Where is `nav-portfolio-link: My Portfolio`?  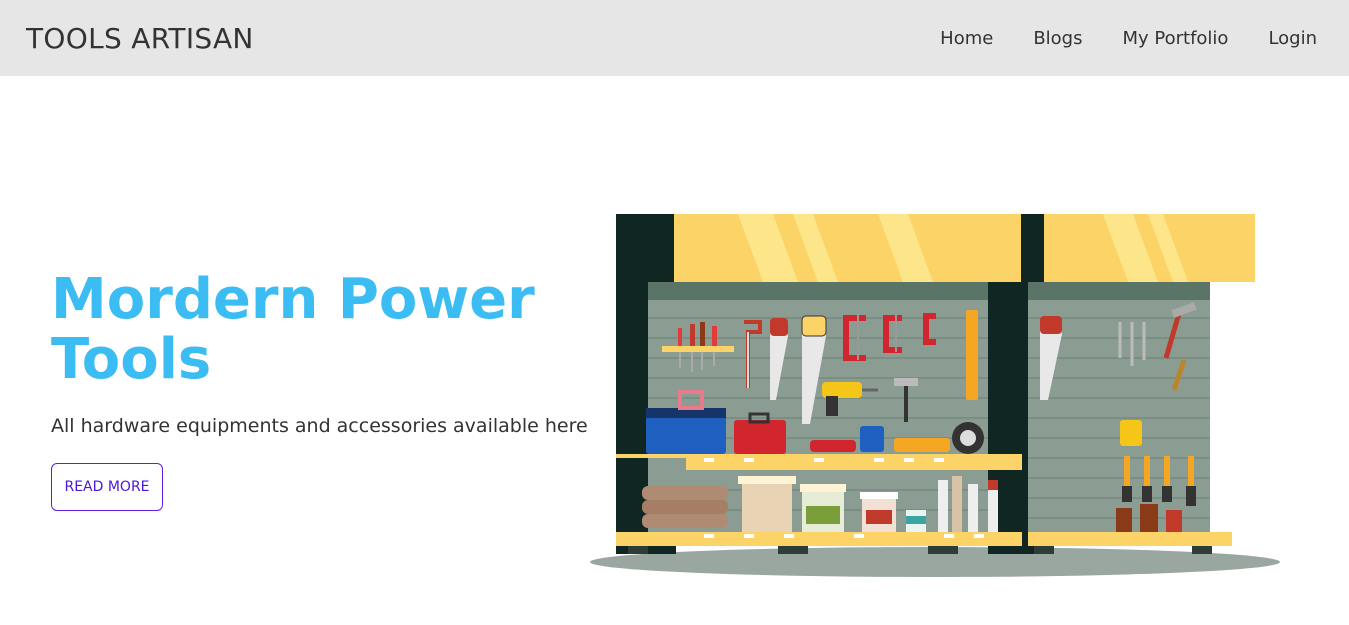 nav-portfolio-link: My Portfolio is located at coordinates (1175, 39).